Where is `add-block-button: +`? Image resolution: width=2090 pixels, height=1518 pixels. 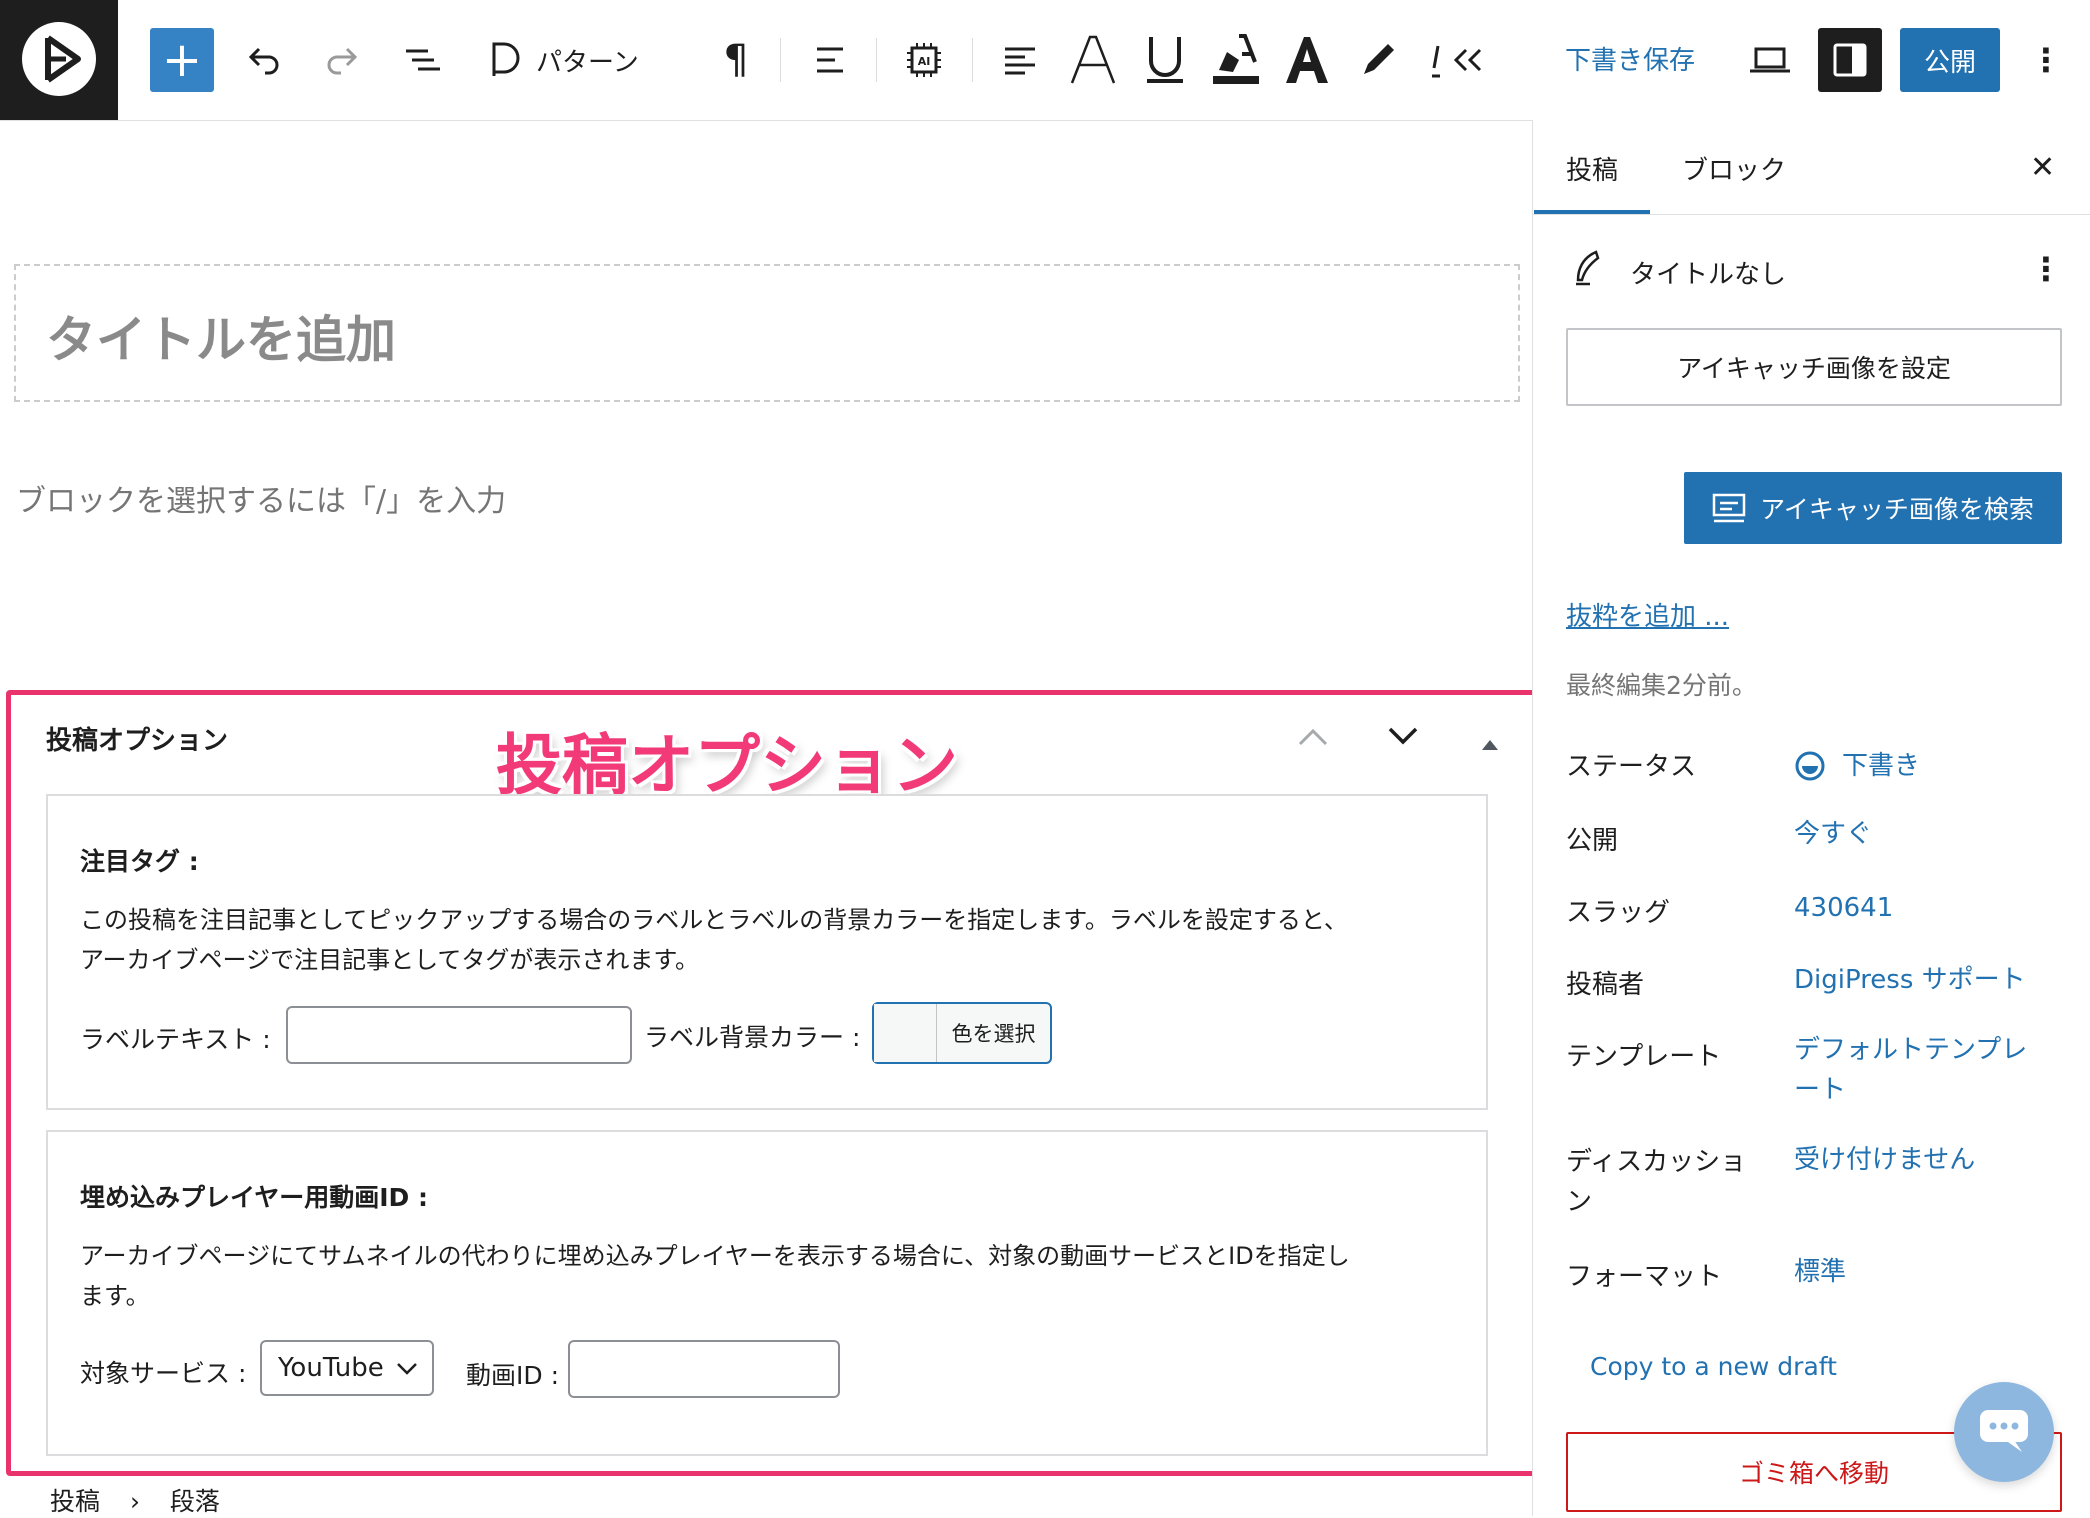
add-block-button: + is located at coordinates (182, 60).